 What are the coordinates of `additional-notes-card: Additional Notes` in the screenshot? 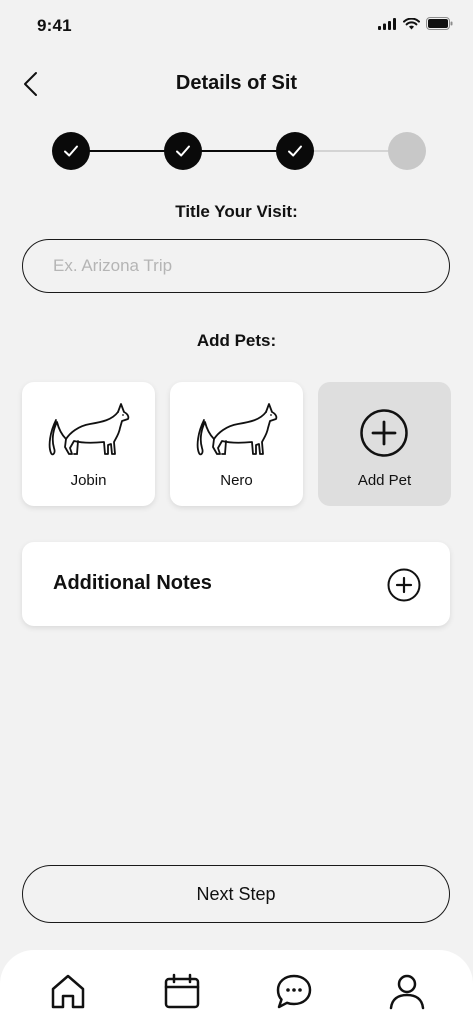 It's located at (236, 584).